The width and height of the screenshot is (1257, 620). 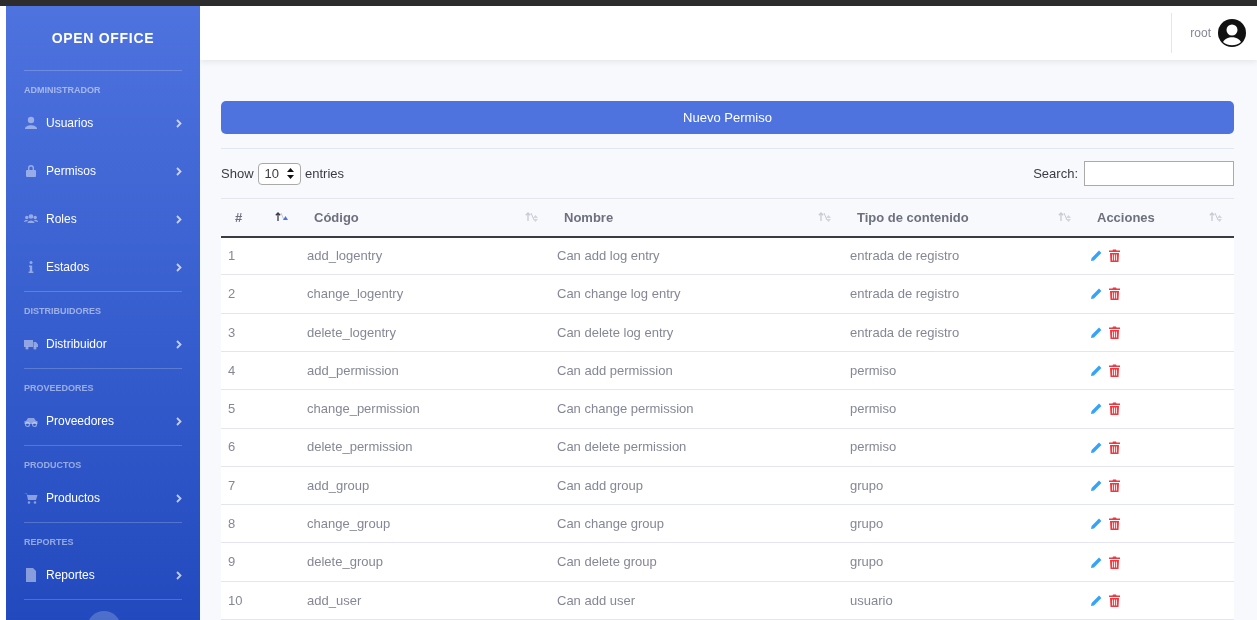 I want to click on sidebar-item: Reportes, so click(x=103, y=575).